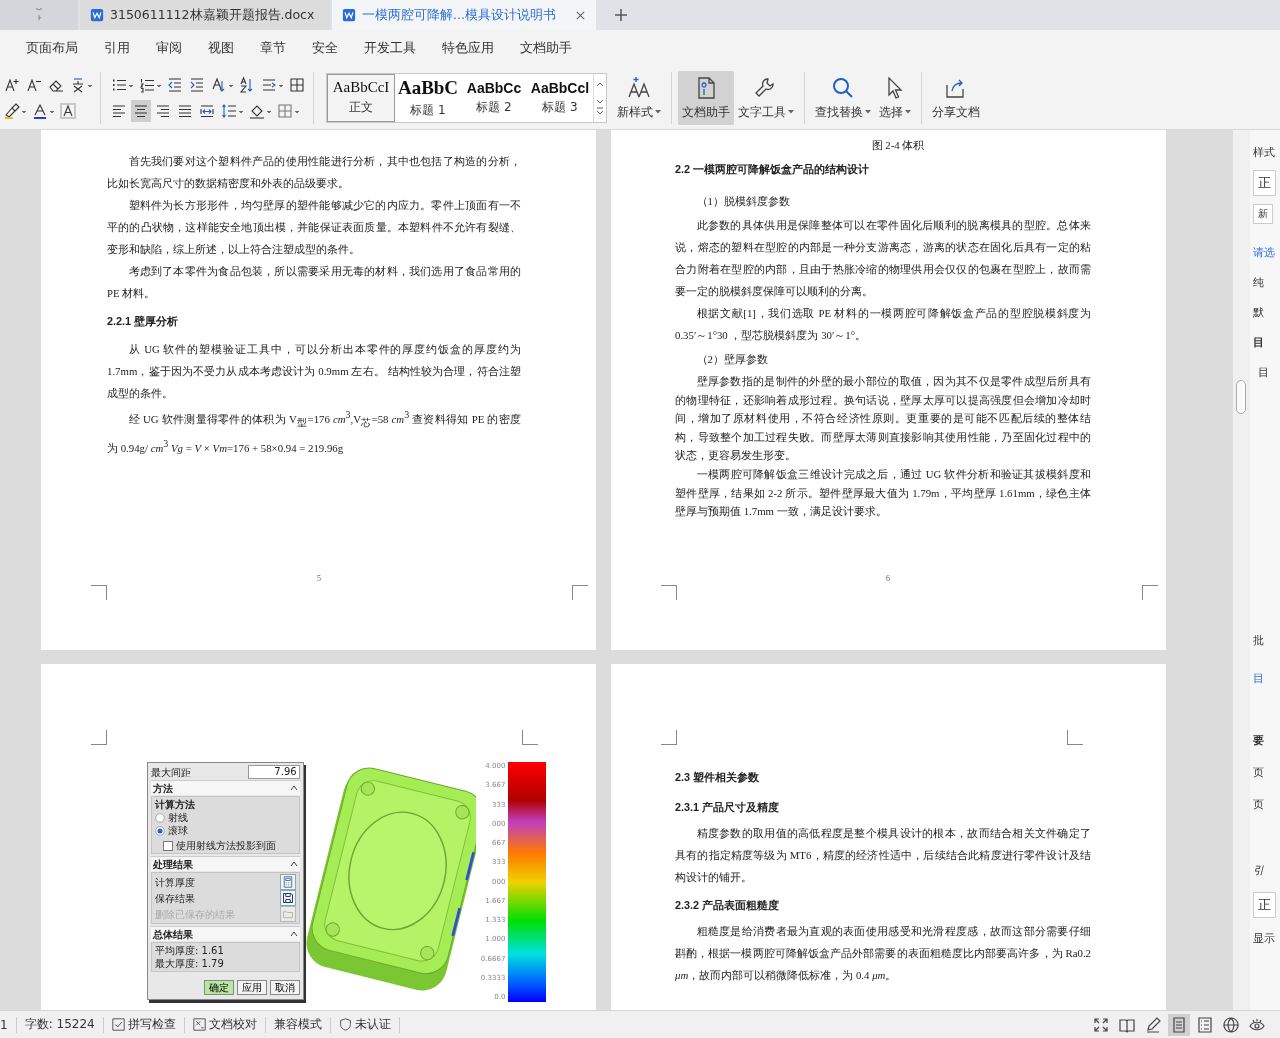 This screenshot has width=1280, height=1038. I want to click on paragraph: 粗糙度是给消费者最为直观的表面使用感受和光滑程度感，故而这部分需要仔细斟酌，根据一模两腔可降解饭盒产品外部需要的表面粗糙度比内部要高许多，为 Ra0.2 μm，故而内部可以稍微降低标准，为 0.4 μm。, so click(883, 953).